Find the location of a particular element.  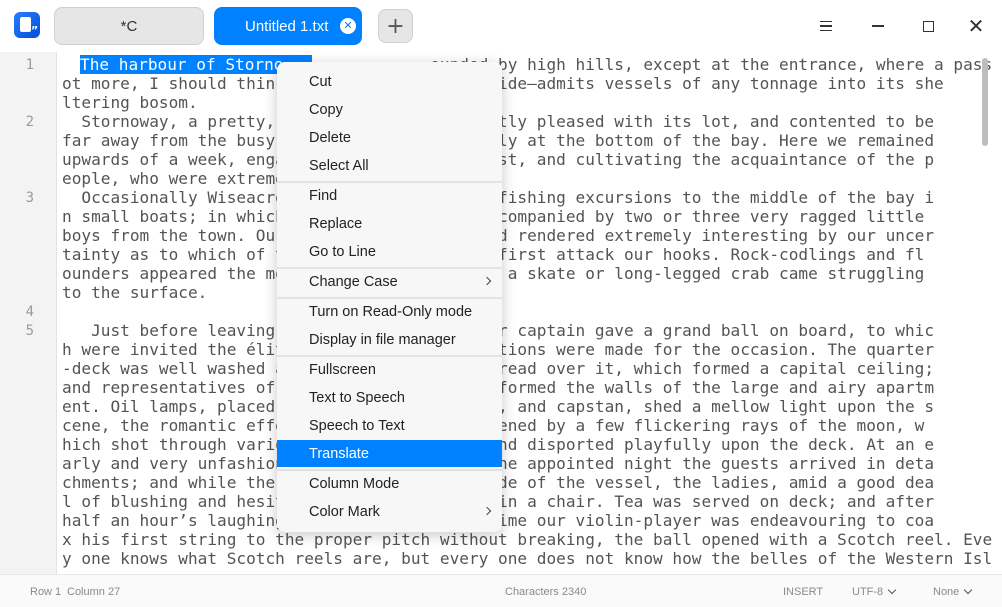

minimize-button is located at coordinates (878, 26).